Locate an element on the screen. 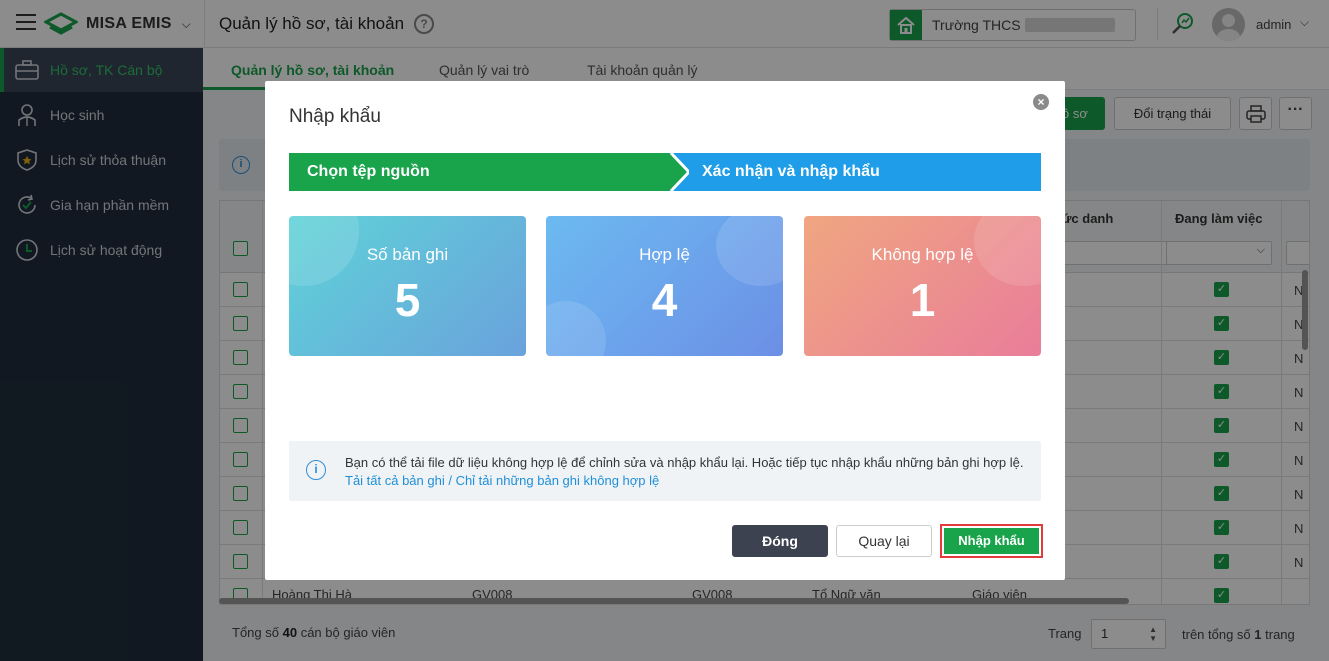  close-button: Đóng is located at coordinates (780, 541).